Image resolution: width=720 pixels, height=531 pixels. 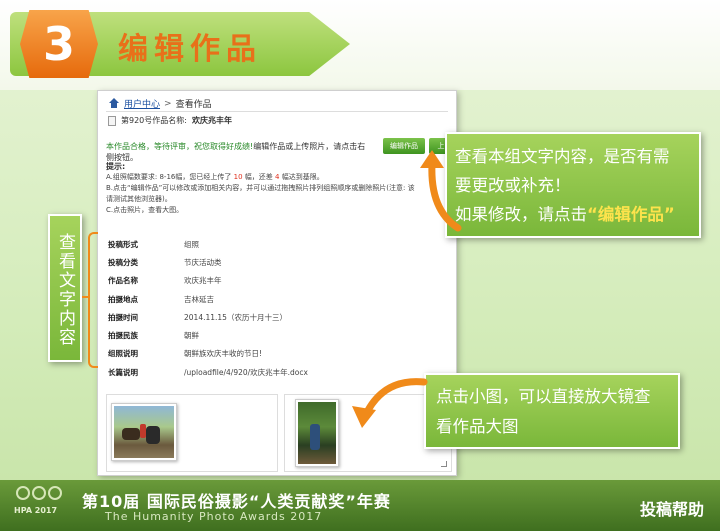 What do you see at coordinates (543, 396) in the screenshot?
I see `callout-line: 点击小图，可以直接放大镜查` at bounding box center [543, 396].